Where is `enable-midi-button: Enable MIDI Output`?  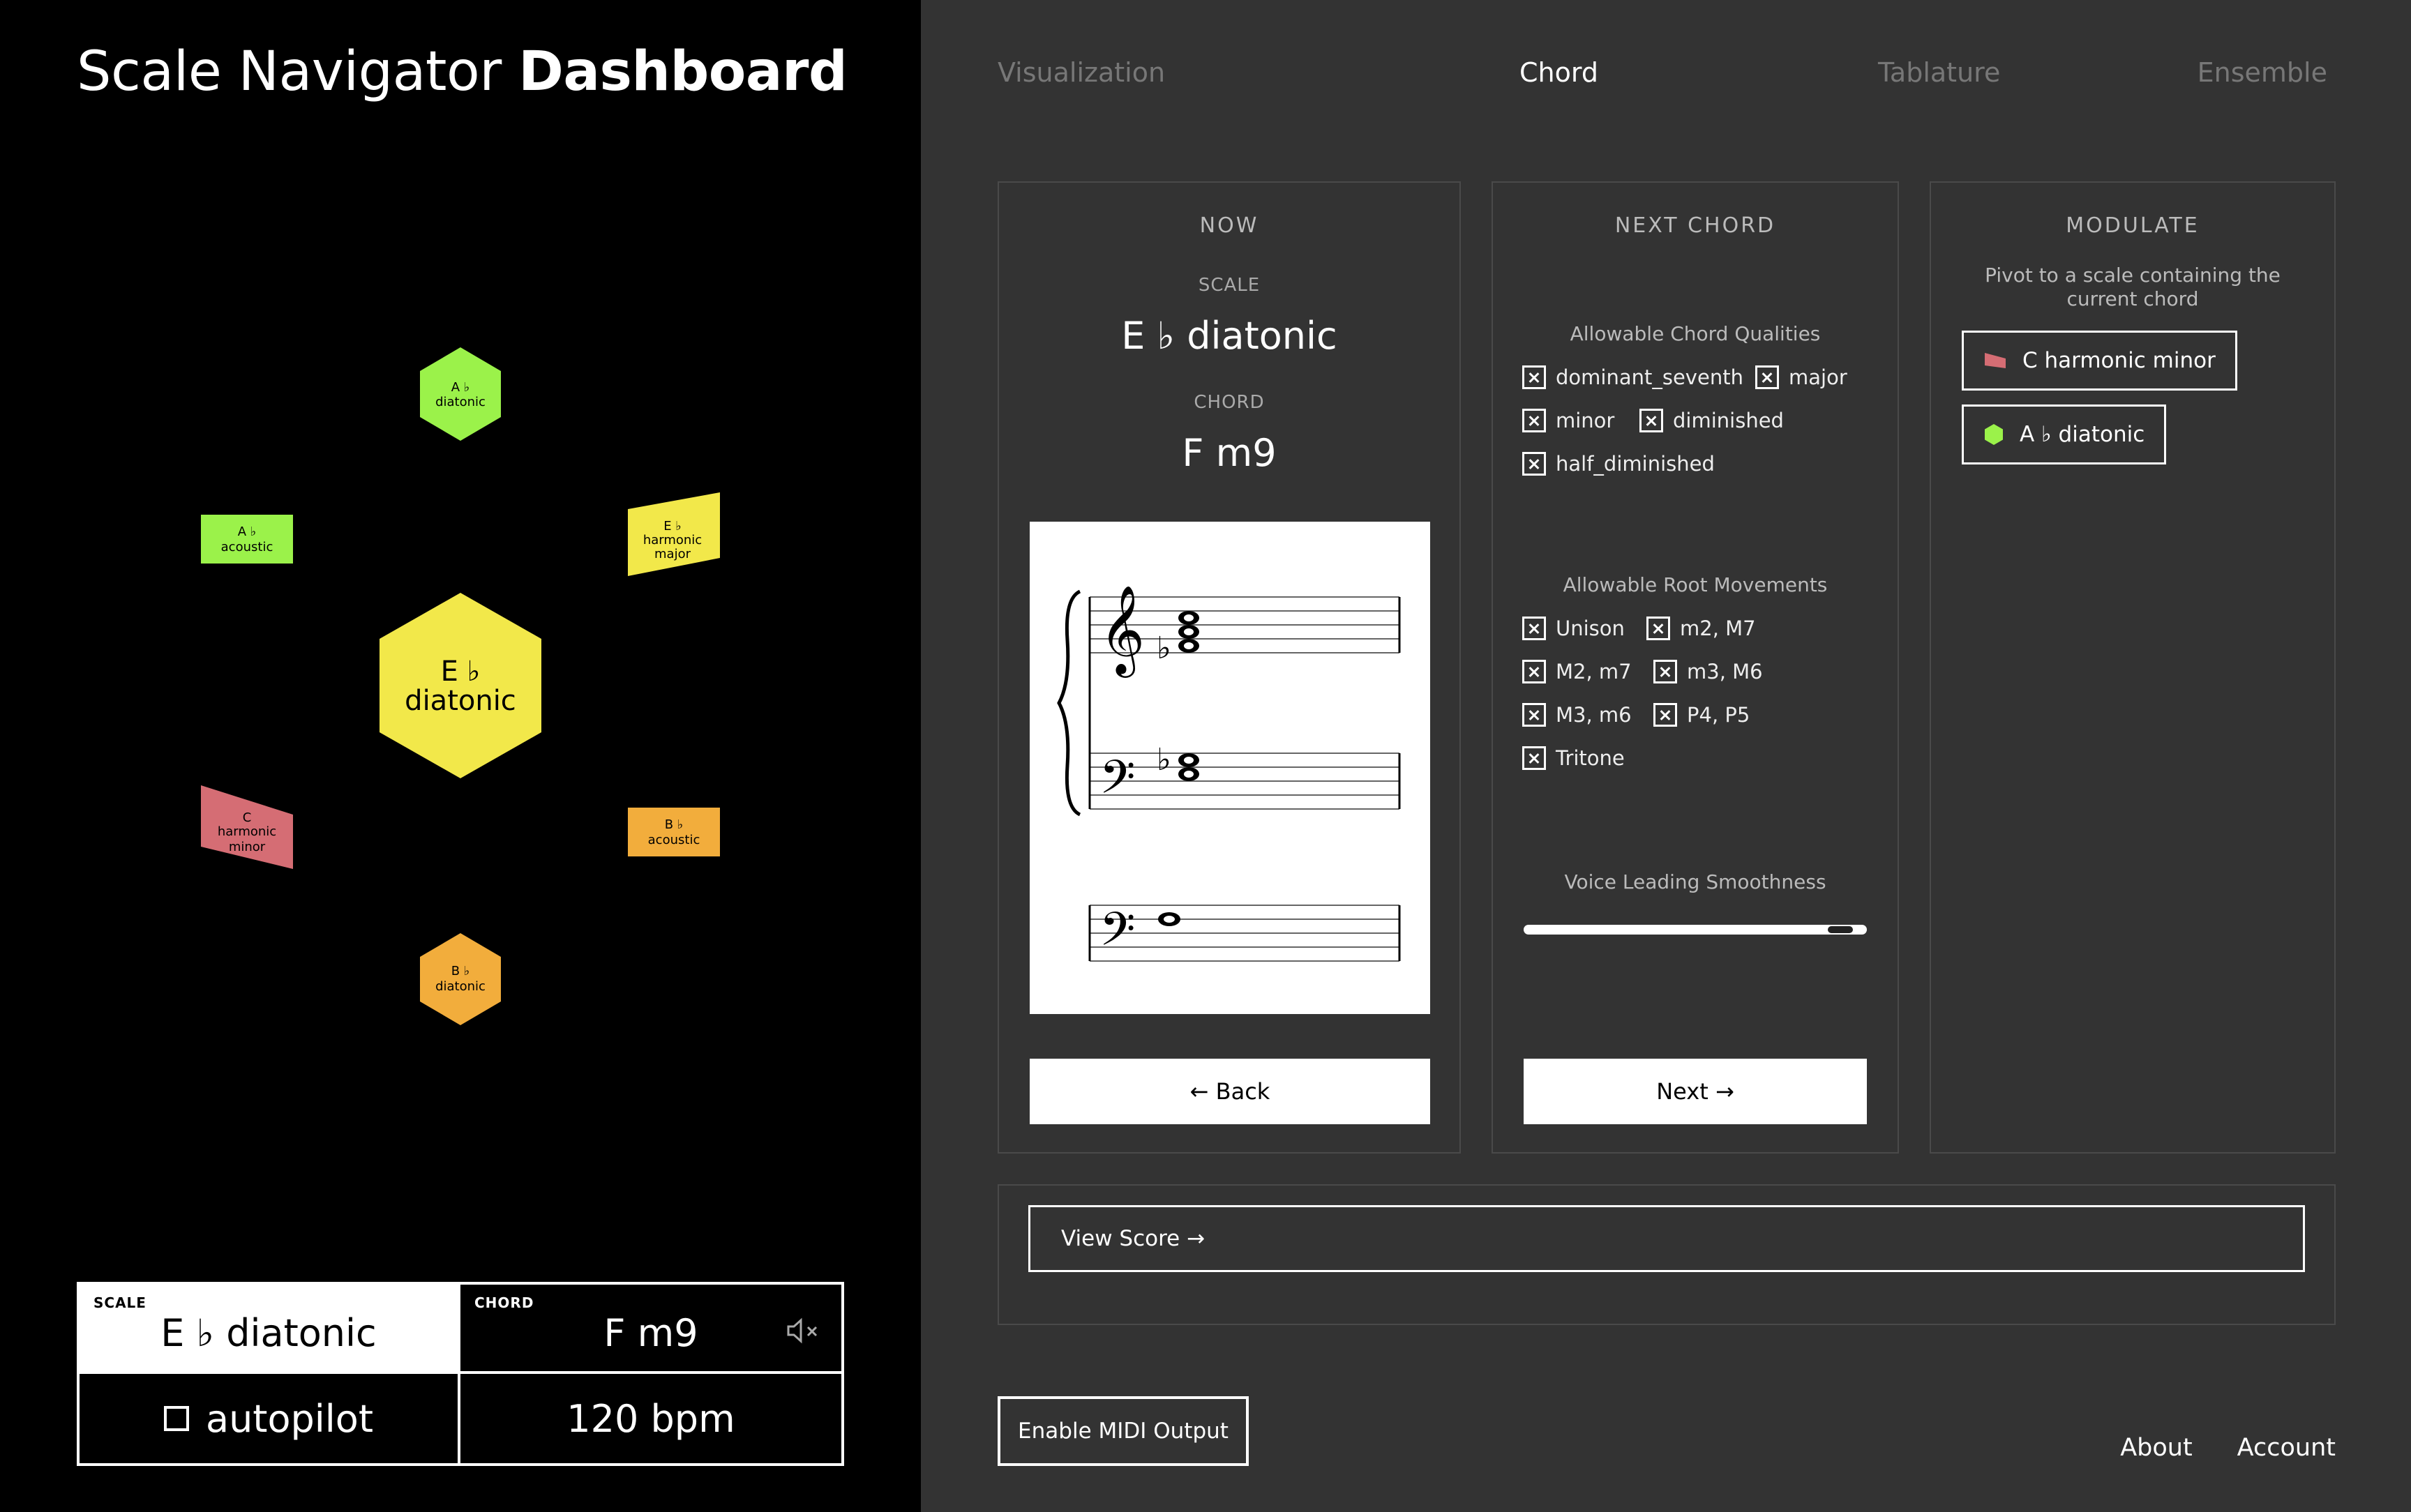 enable-midi-button: Enable MIDI Output is located at coordinates (1123, 1431).